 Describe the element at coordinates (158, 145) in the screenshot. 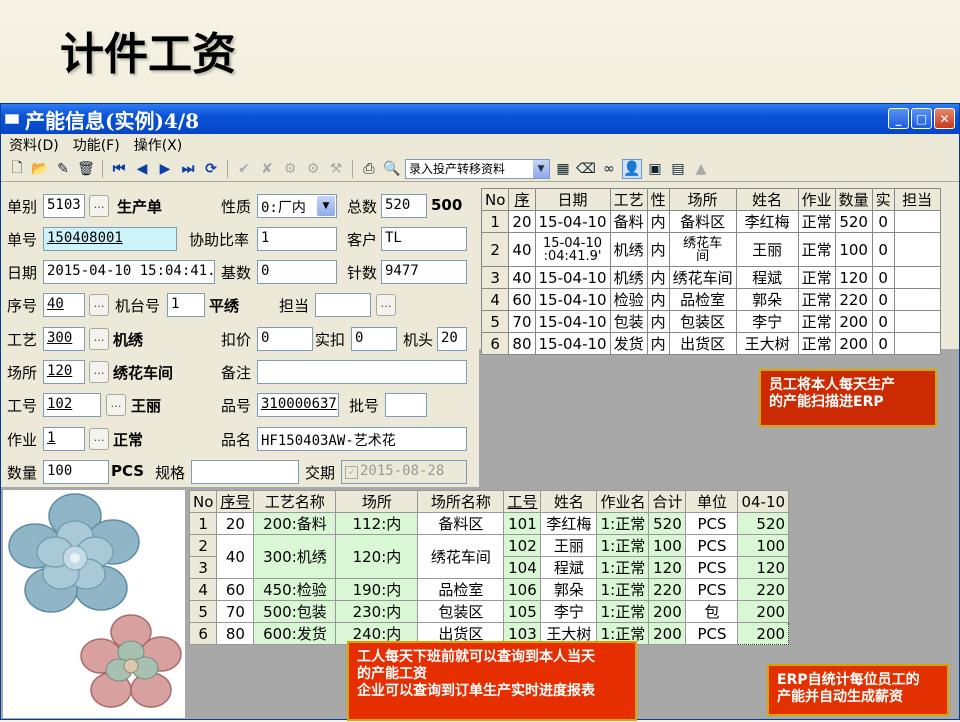

I see `menu-operation: 操作(X)` at that location.